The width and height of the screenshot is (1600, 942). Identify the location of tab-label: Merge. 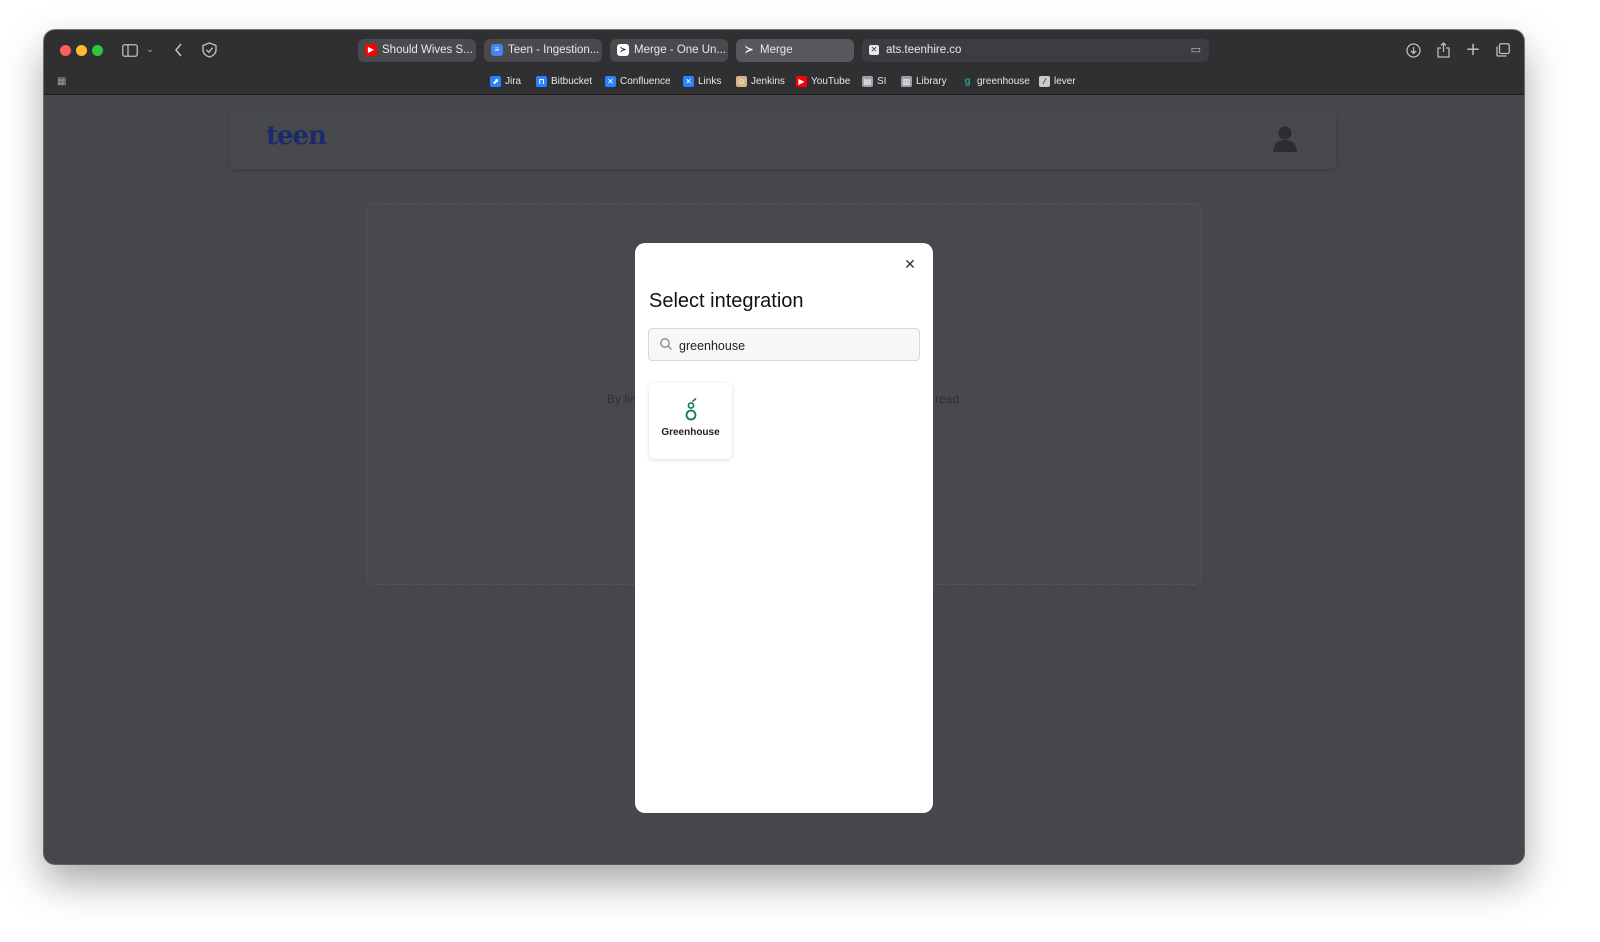
(776, 50).